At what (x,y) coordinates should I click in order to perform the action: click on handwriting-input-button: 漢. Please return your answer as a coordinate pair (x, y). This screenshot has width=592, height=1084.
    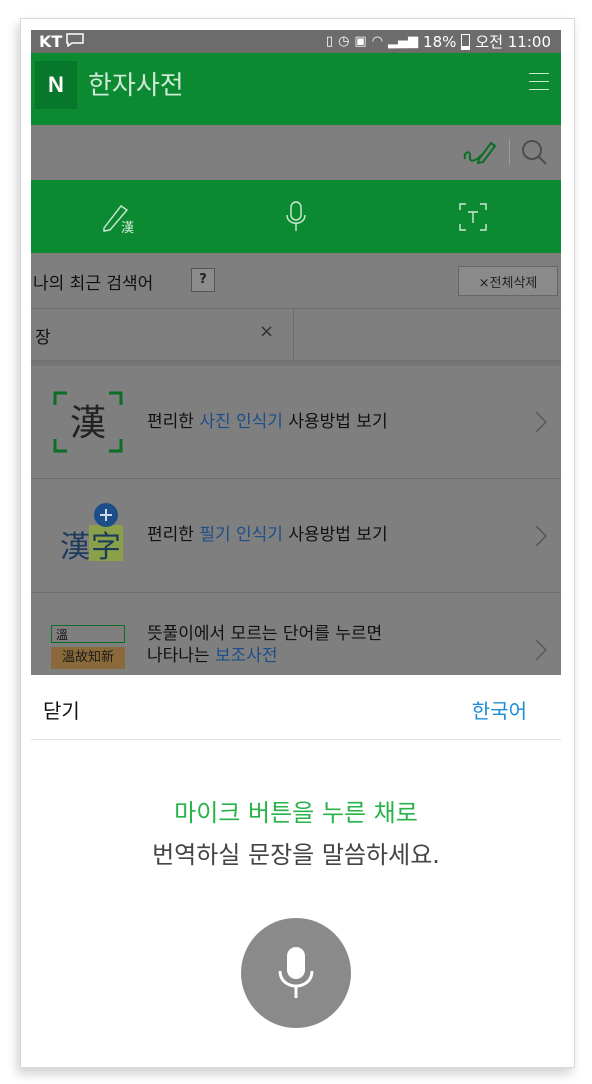
    Looking at the image, I should click on (119, 216).